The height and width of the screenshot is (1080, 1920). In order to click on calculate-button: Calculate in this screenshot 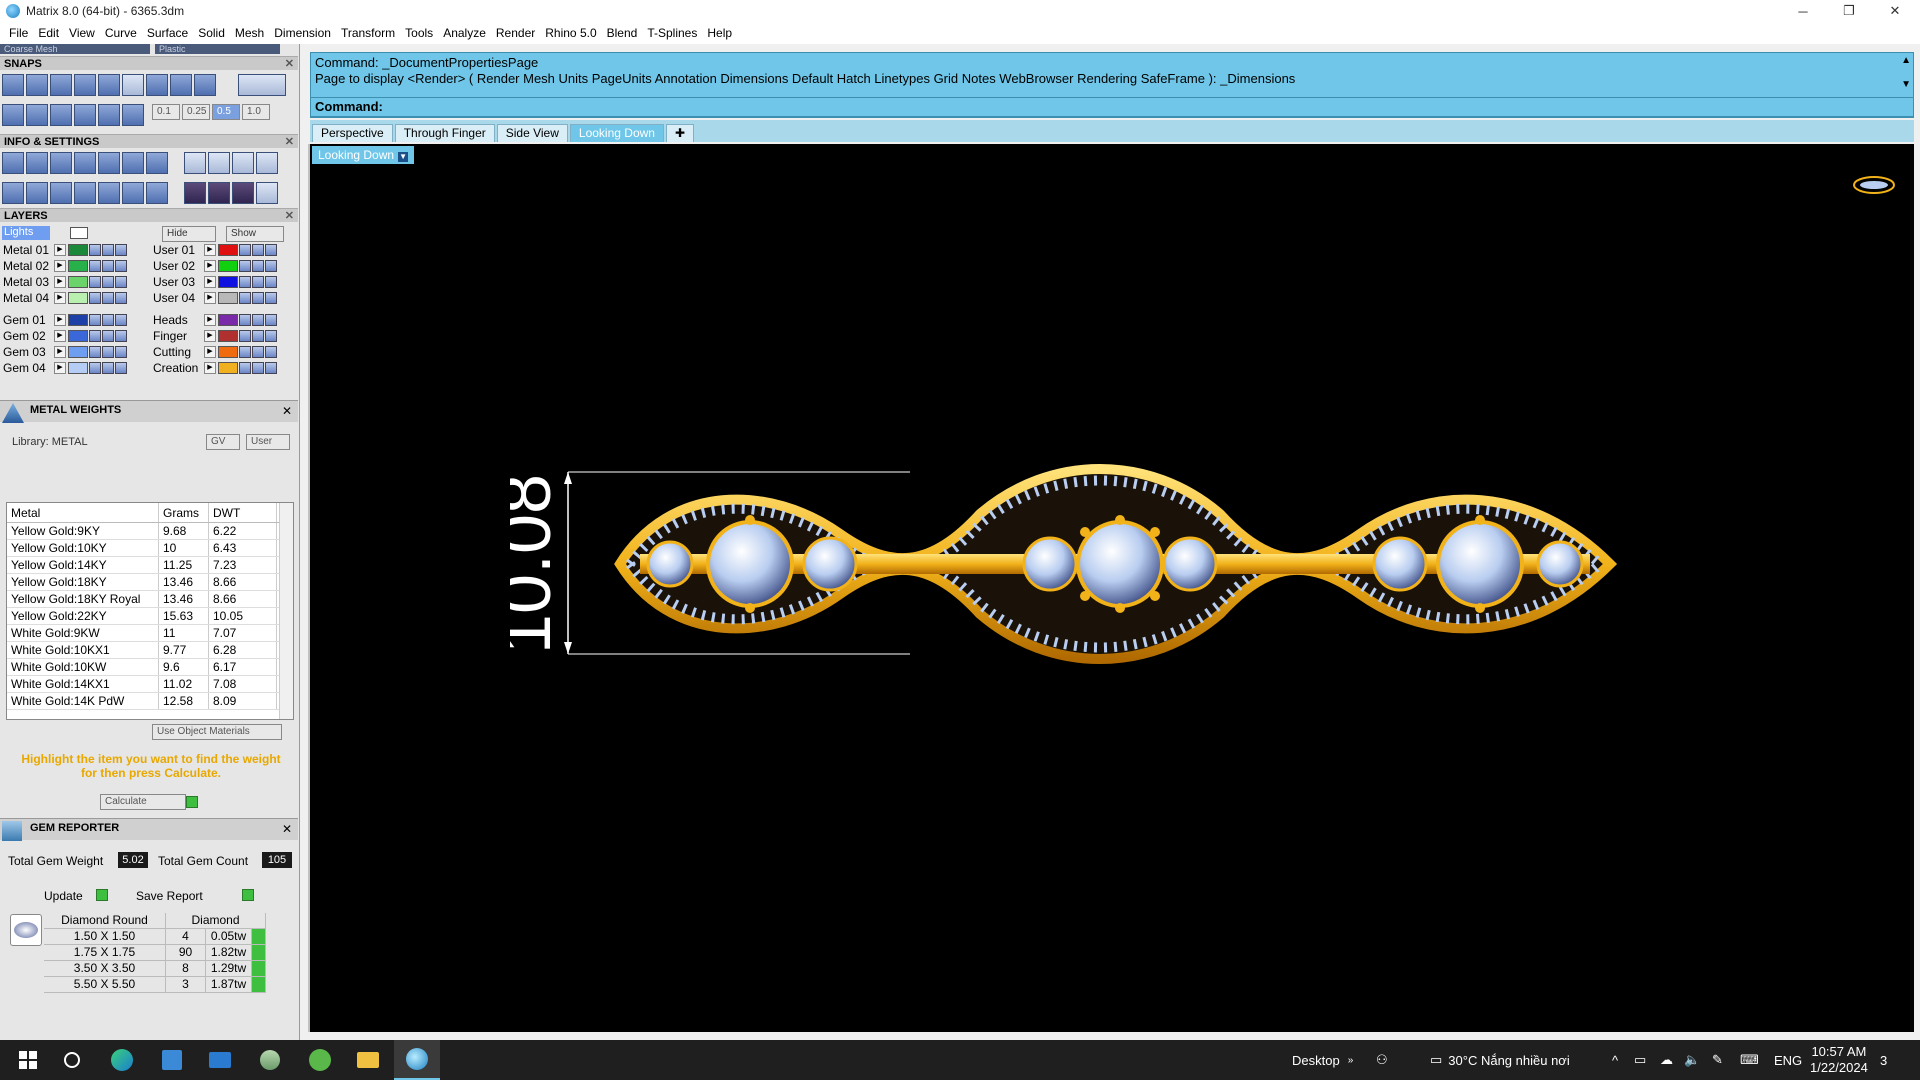, I will do `click(143, 802)`.